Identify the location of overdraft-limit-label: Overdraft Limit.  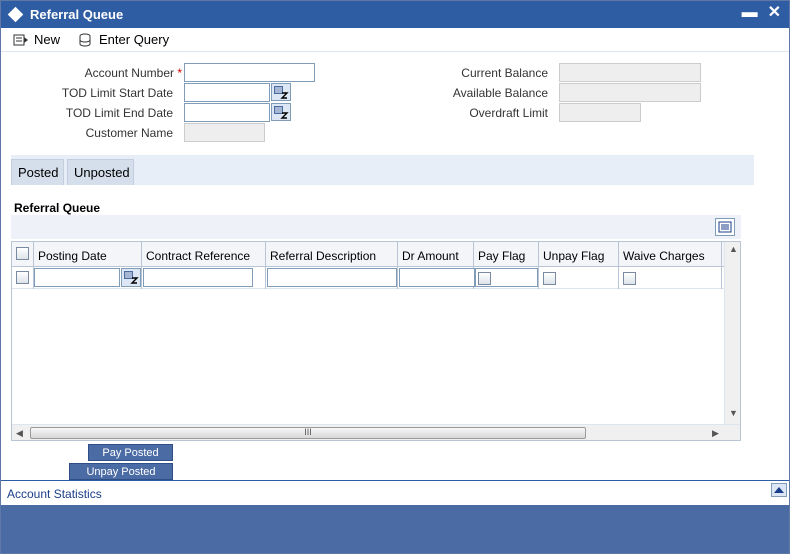
(508, 113).